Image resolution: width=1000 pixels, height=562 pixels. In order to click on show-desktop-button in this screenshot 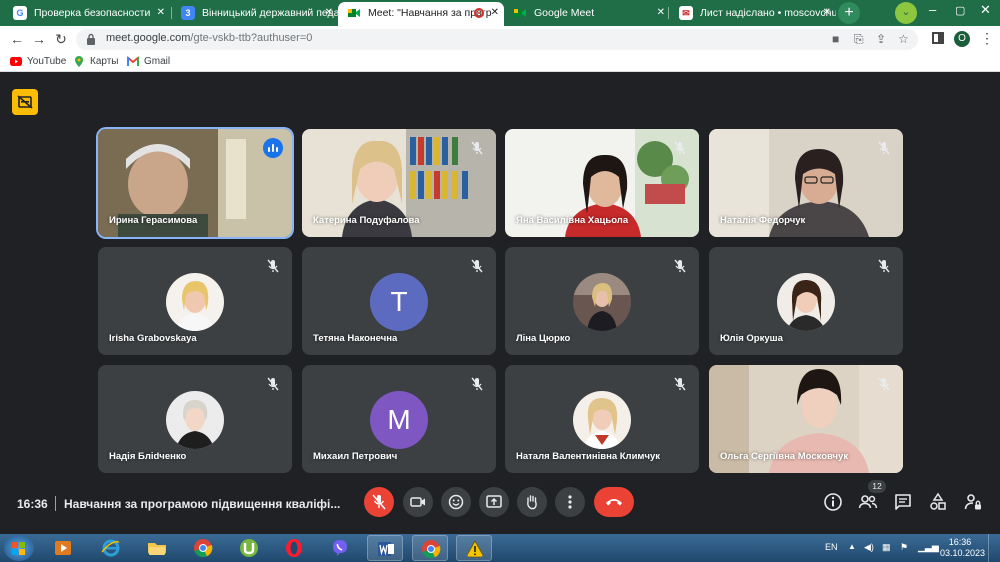, I will do `click(994, 548)`.